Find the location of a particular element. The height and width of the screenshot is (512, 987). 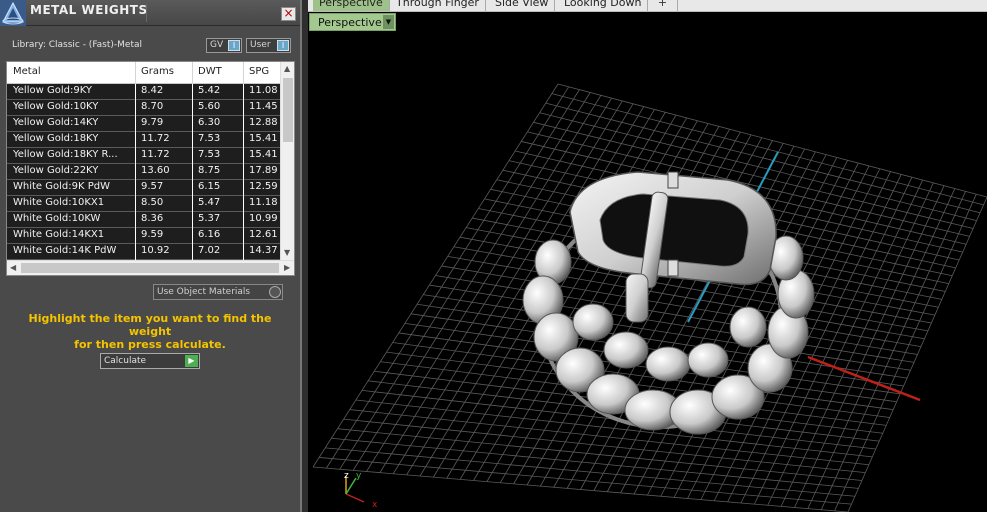

table-row: Yellow Gold:14KY 9.79 6.30 12.88 is located at coordinates (143, 124).